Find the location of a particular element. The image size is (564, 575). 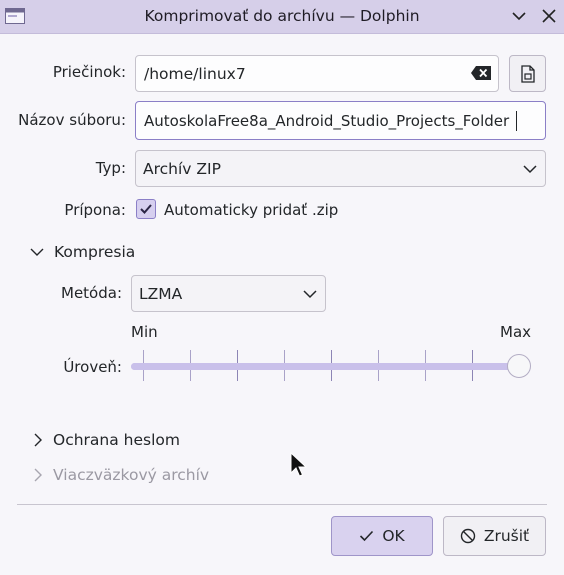

level-slider-handle is located at coordinates (519, 366).